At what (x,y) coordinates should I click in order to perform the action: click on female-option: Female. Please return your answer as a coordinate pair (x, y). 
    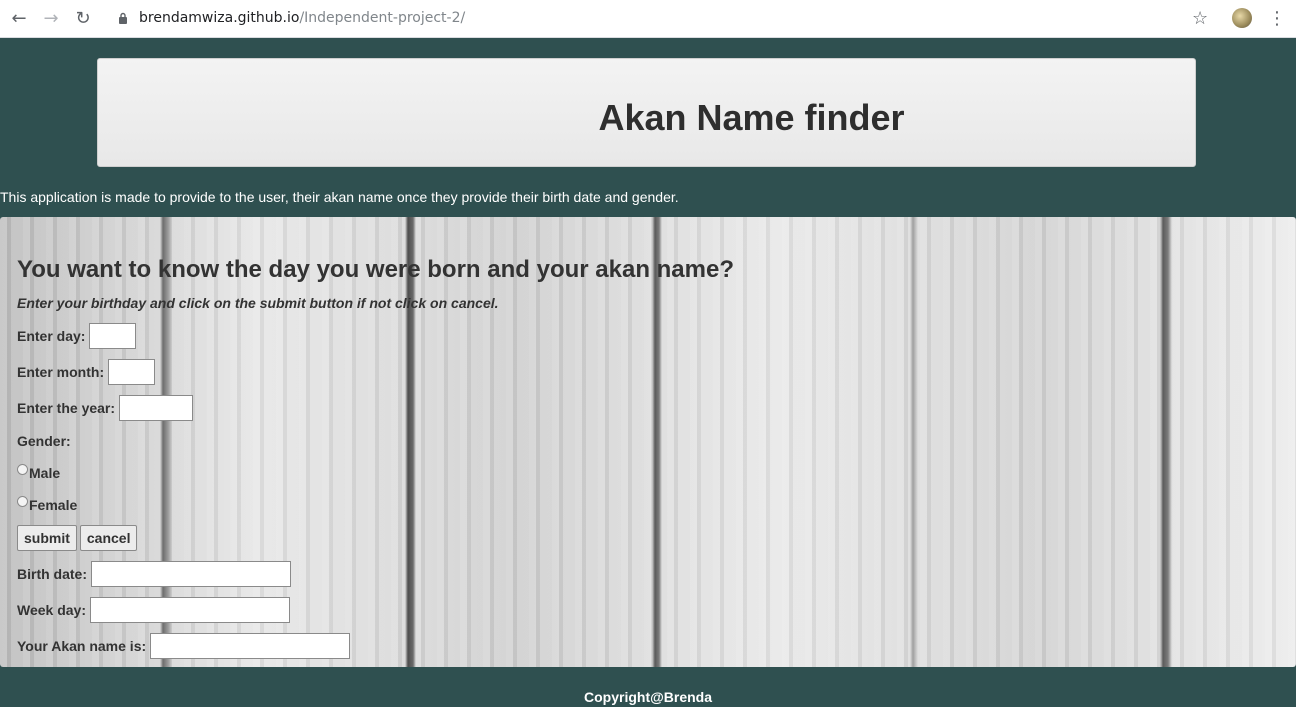
    Looking at the image, I should click on (47, 504).